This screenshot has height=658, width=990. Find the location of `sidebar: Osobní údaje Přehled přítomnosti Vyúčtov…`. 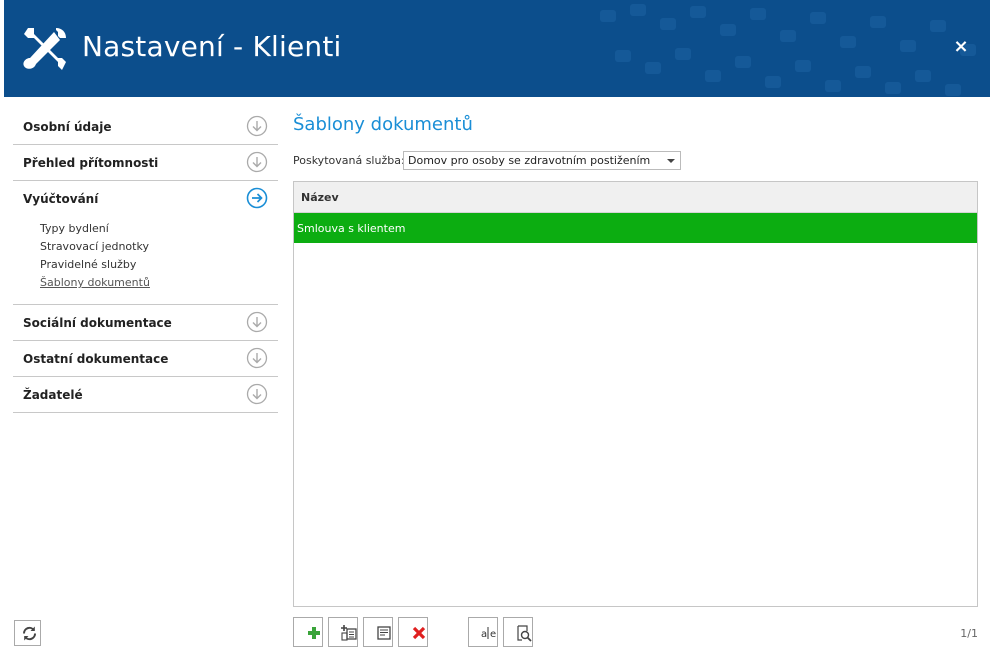

sidebar: Osobní údaje Přehled přítomnosti Vyúčtov… is located at coordinates (145, 261).